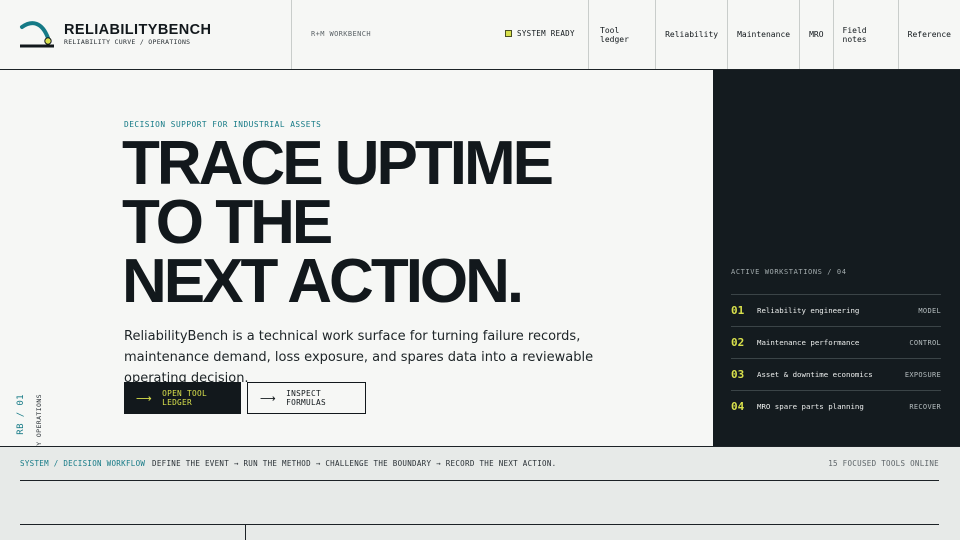 The image size is (960, 540). I want to click on tools-online-count: 15 FOCUSED TOOLS ONLINE, so click(883, 463).